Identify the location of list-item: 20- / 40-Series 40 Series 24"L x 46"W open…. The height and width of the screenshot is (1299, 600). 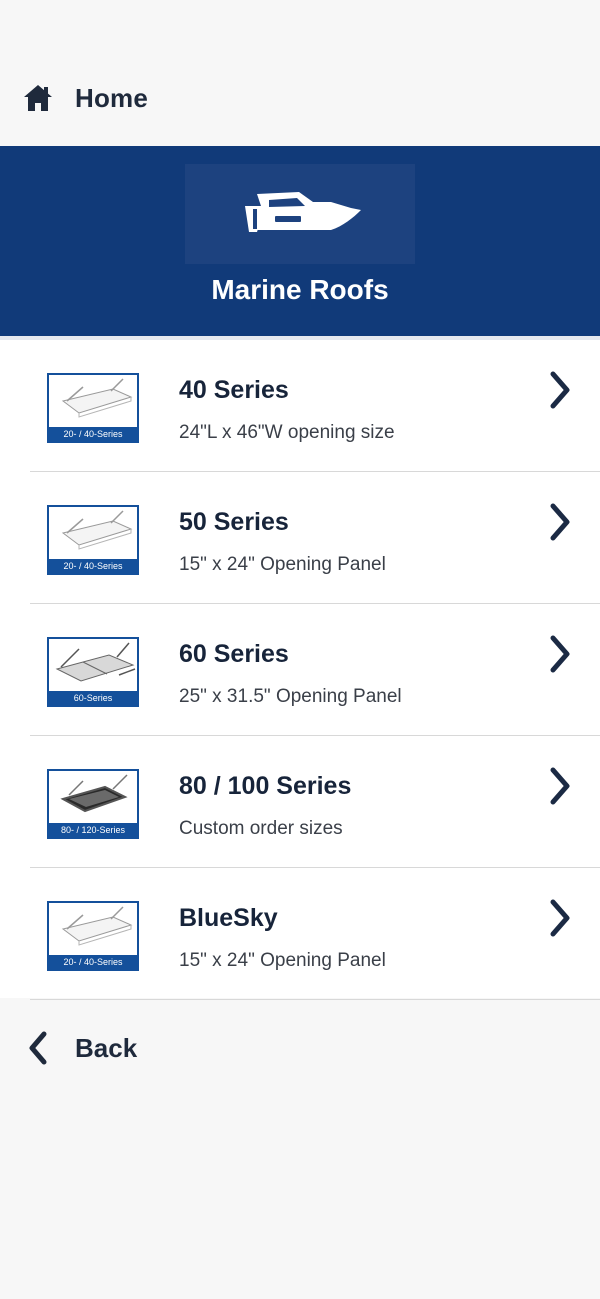
(300, 406).